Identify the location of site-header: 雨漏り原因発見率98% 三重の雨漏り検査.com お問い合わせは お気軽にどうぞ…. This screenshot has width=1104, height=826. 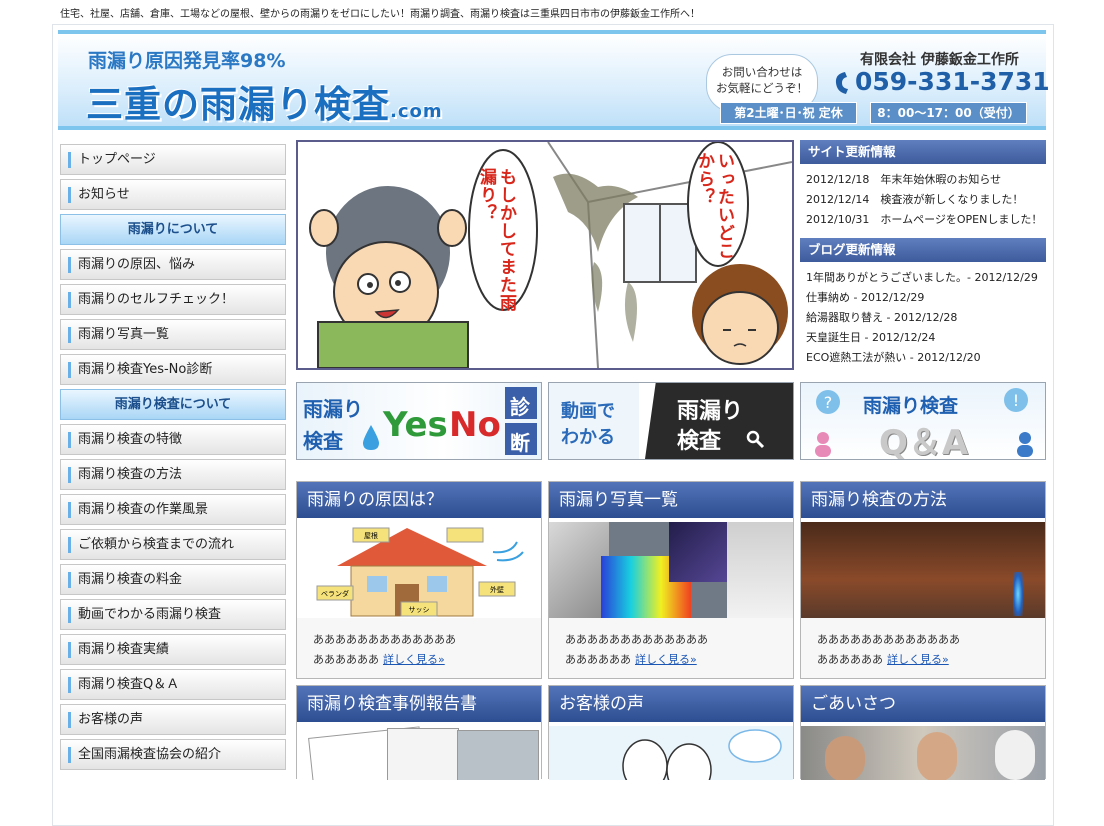
(554, 80).